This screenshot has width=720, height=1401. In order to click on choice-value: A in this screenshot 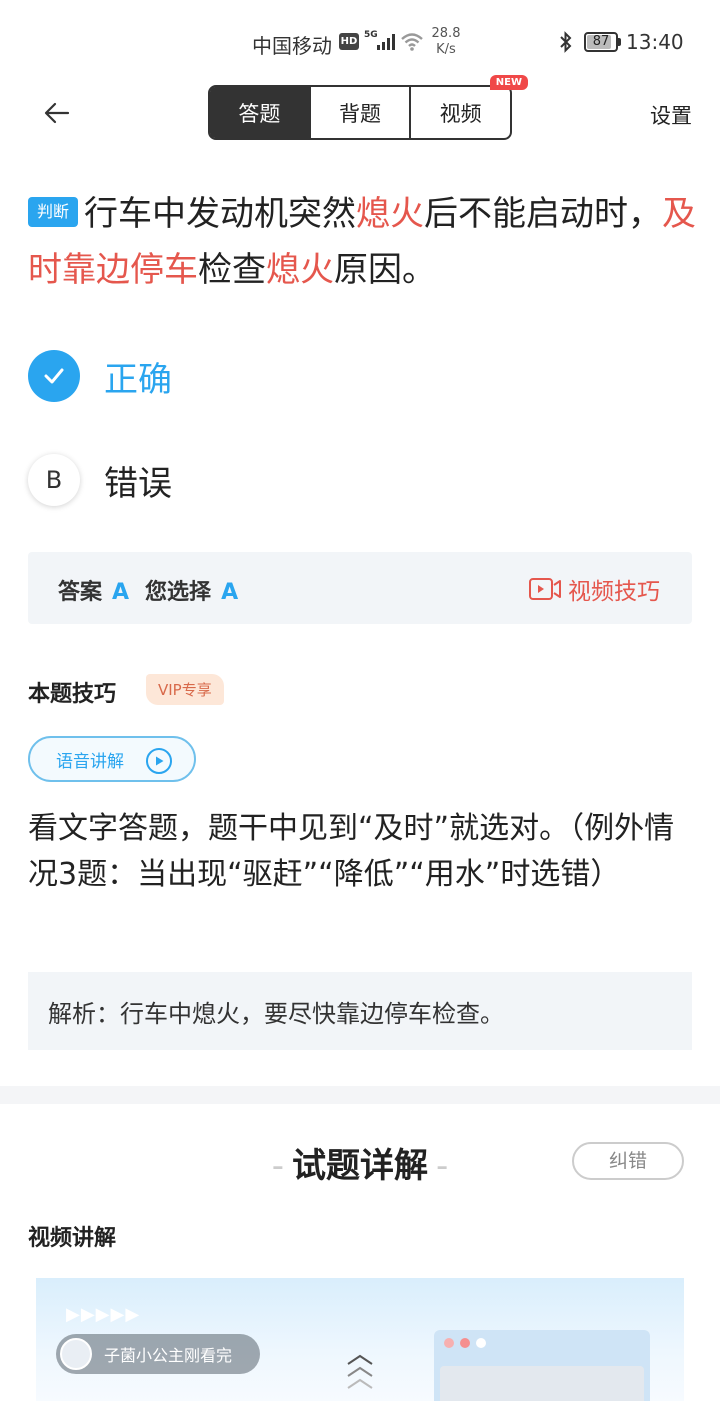, I will do `click(230, 592)`.